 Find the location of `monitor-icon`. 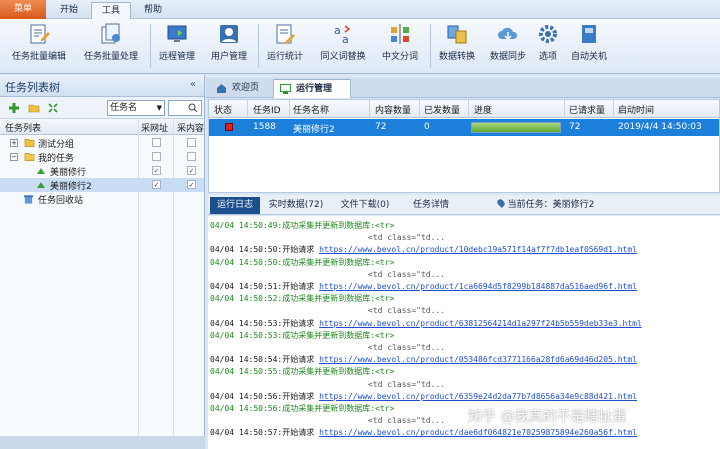

monitor-icon is located at coordinates (285, 89).